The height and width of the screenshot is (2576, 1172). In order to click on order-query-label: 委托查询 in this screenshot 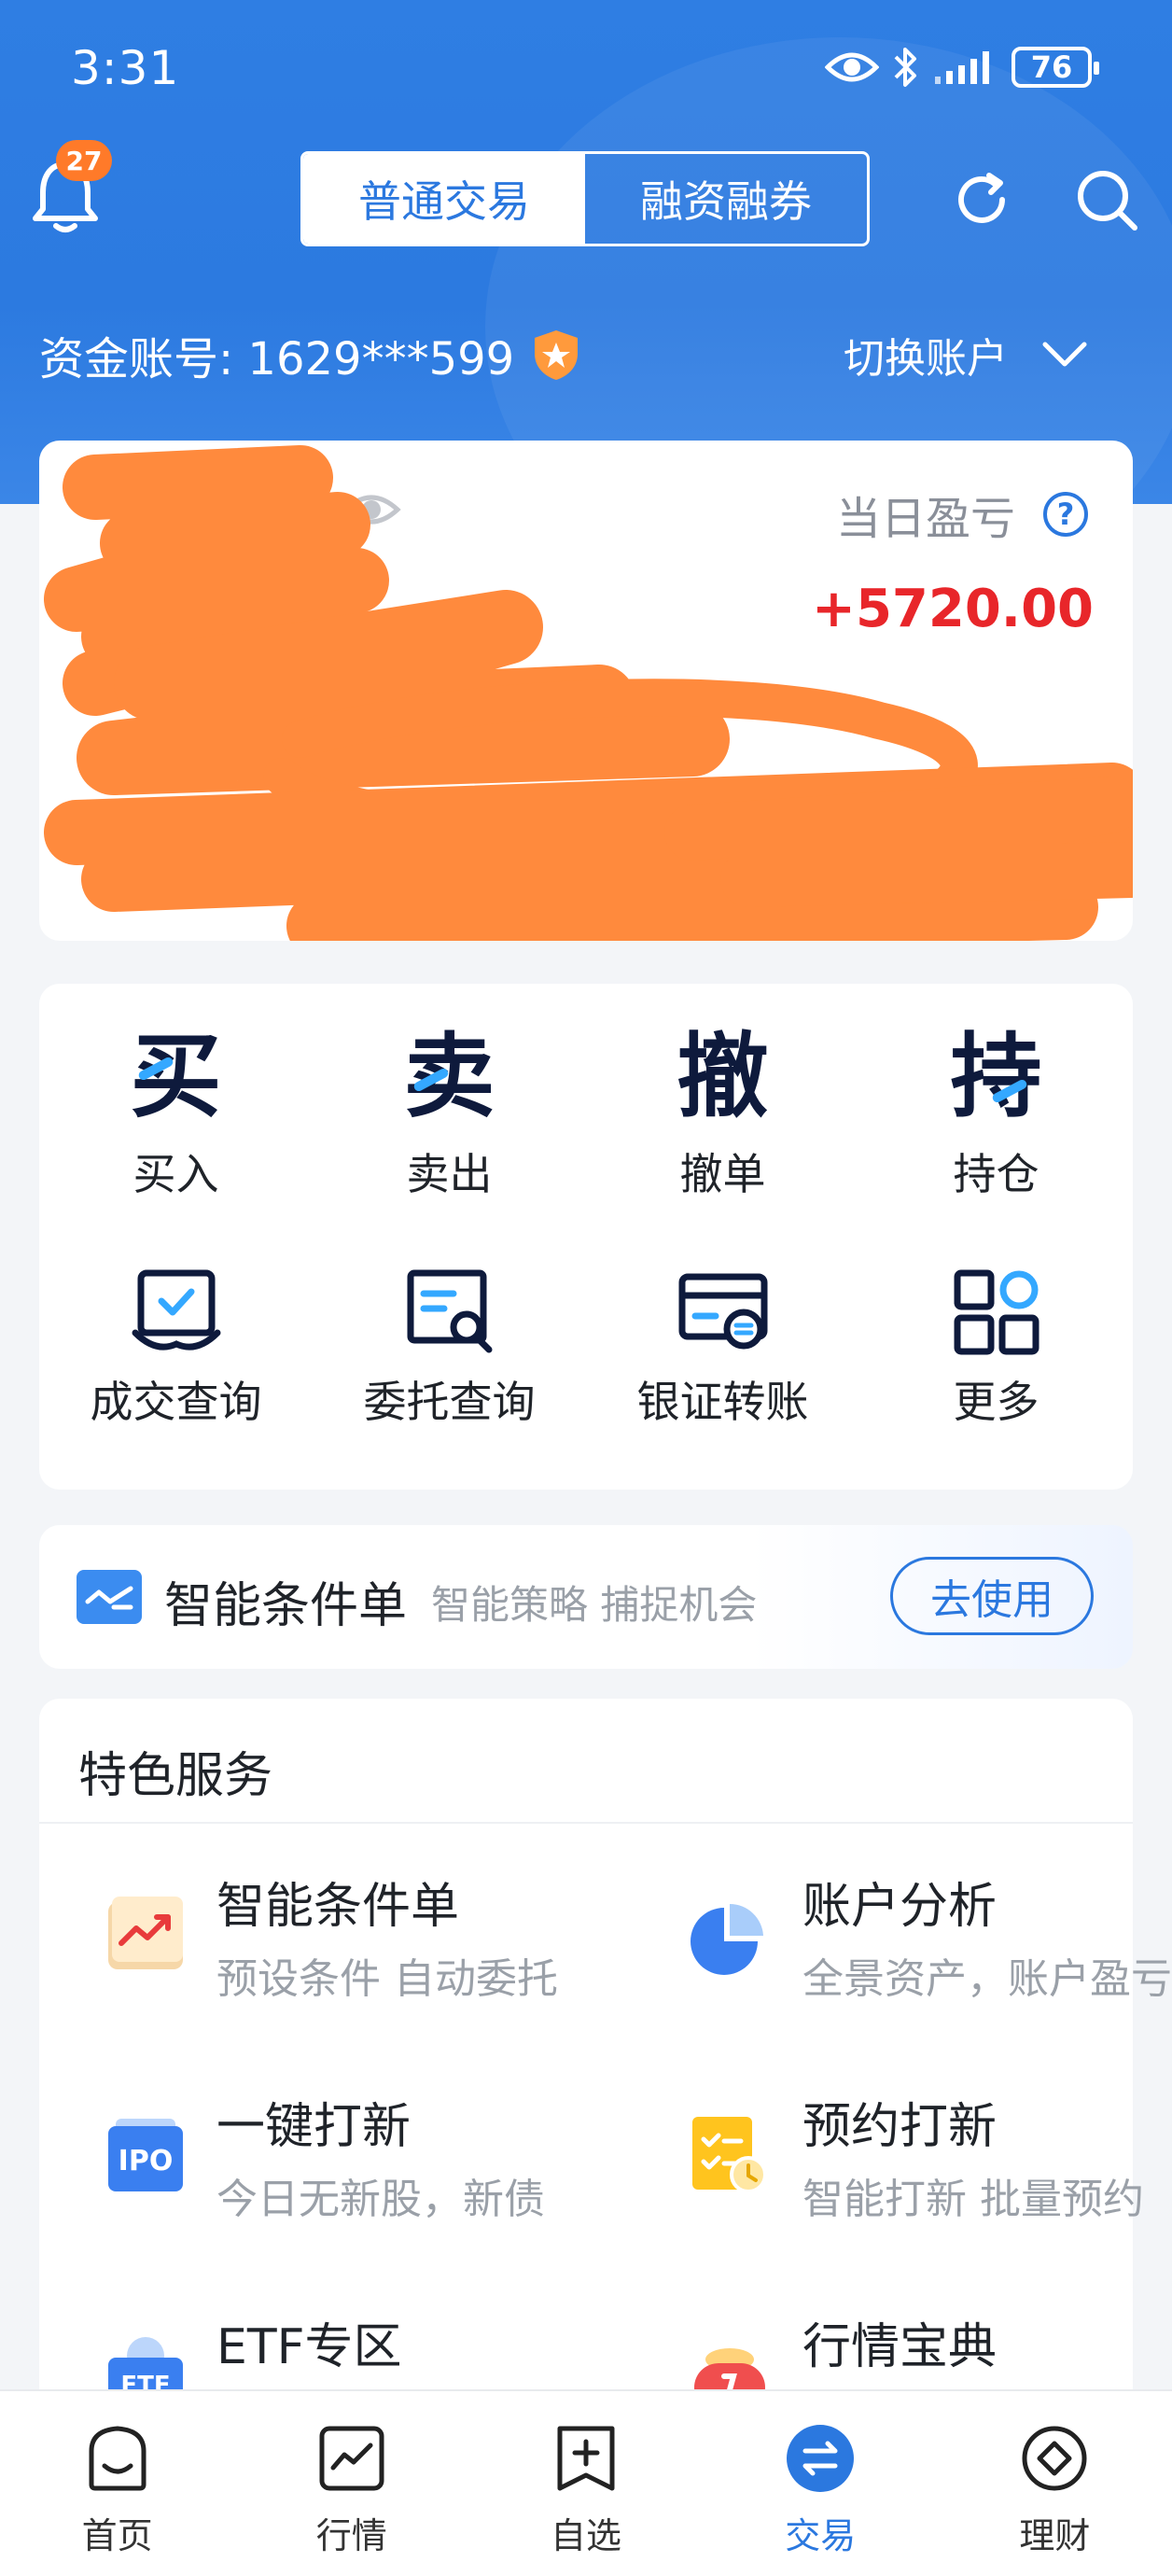, I will do `click(449, 1402)`.